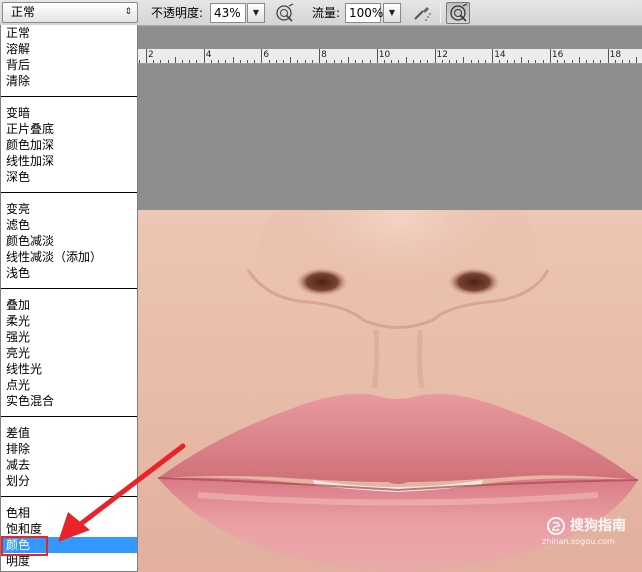 This screenshot has width=642, height=572. I want to click on opacity-dropdown-button: ▼, so click(256, 13).